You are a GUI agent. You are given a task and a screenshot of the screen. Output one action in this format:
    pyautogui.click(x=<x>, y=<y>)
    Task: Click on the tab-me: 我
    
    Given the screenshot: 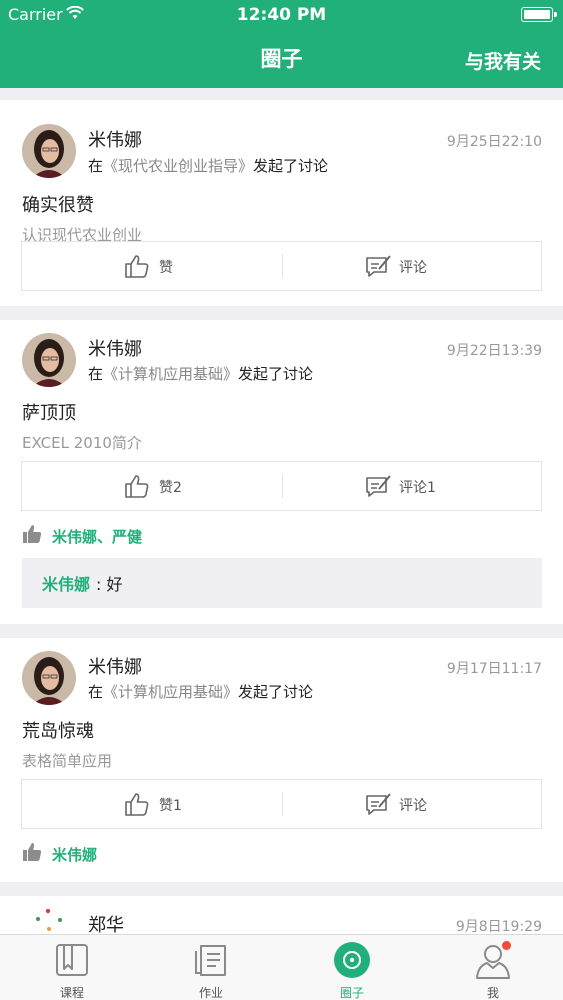 What is the action you would take?
    pyautogui.click(x=493, y=967)
    